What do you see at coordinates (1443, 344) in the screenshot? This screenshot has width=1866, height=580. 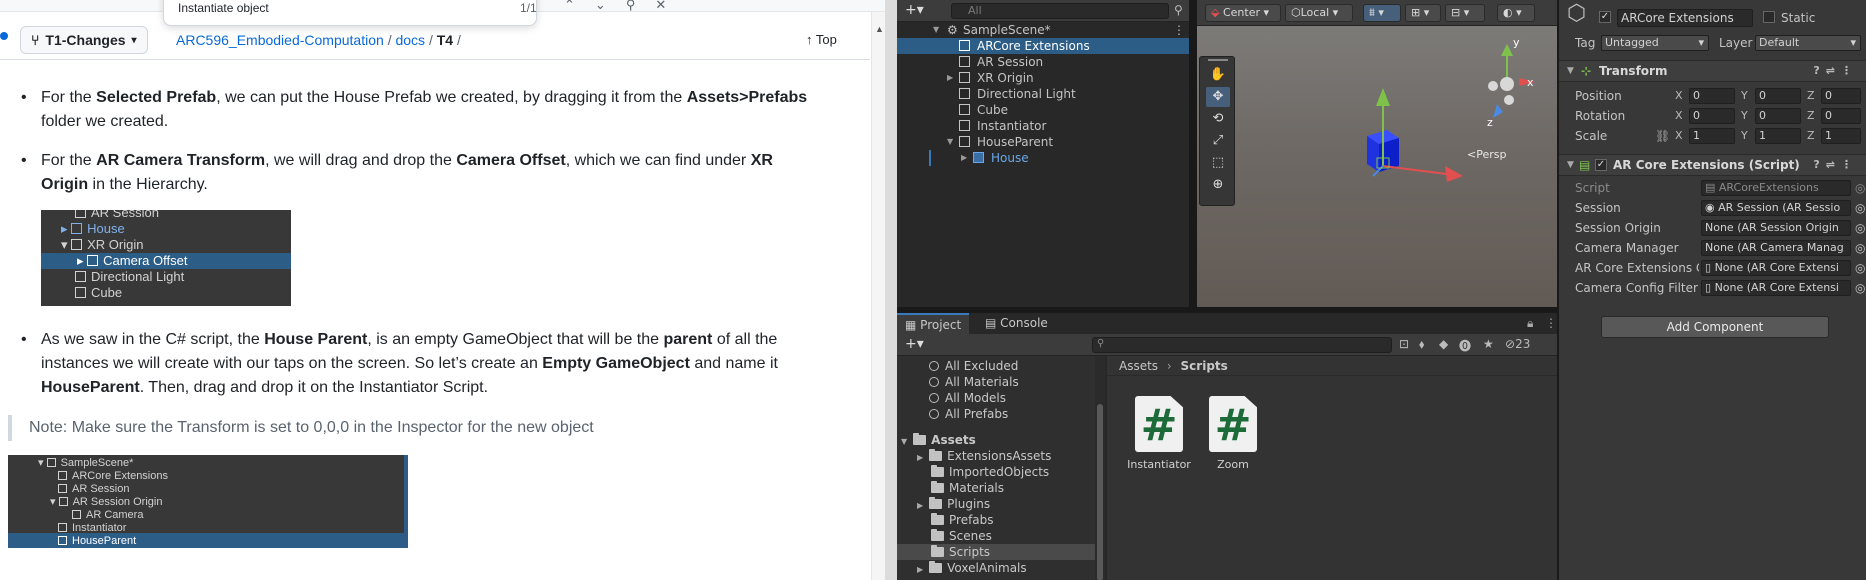 I see `label-icon: ◆` at bounding box center [1443, 344].